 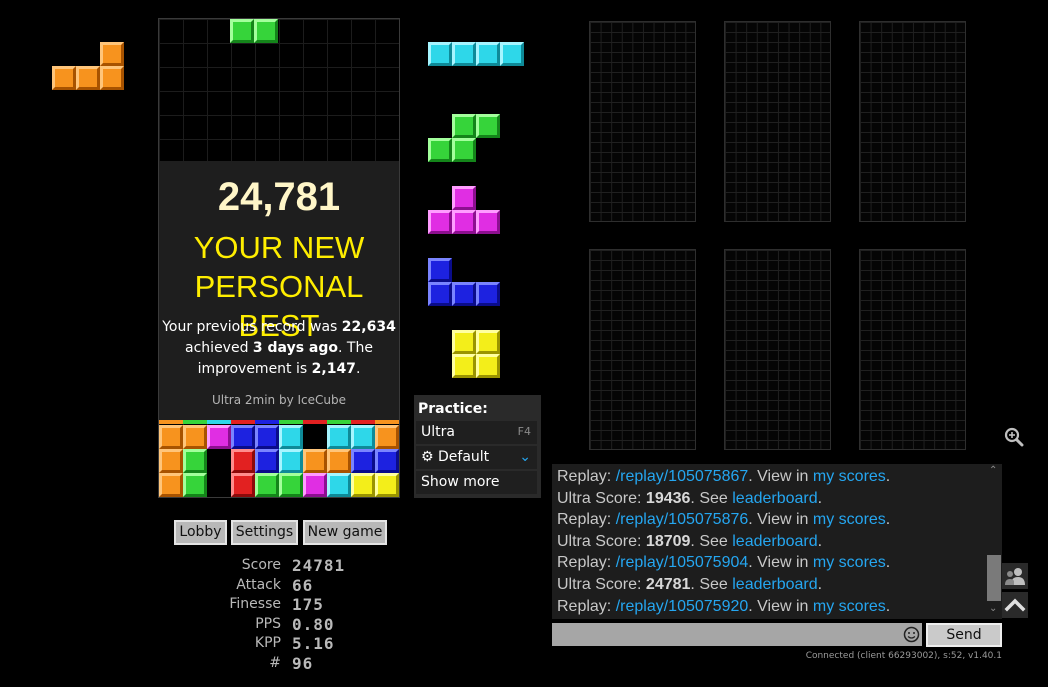 What do you see at coordinates (427, 457) in the screenshot?
I see `gear-icon: ⚙` at bounding box center [427, 457].